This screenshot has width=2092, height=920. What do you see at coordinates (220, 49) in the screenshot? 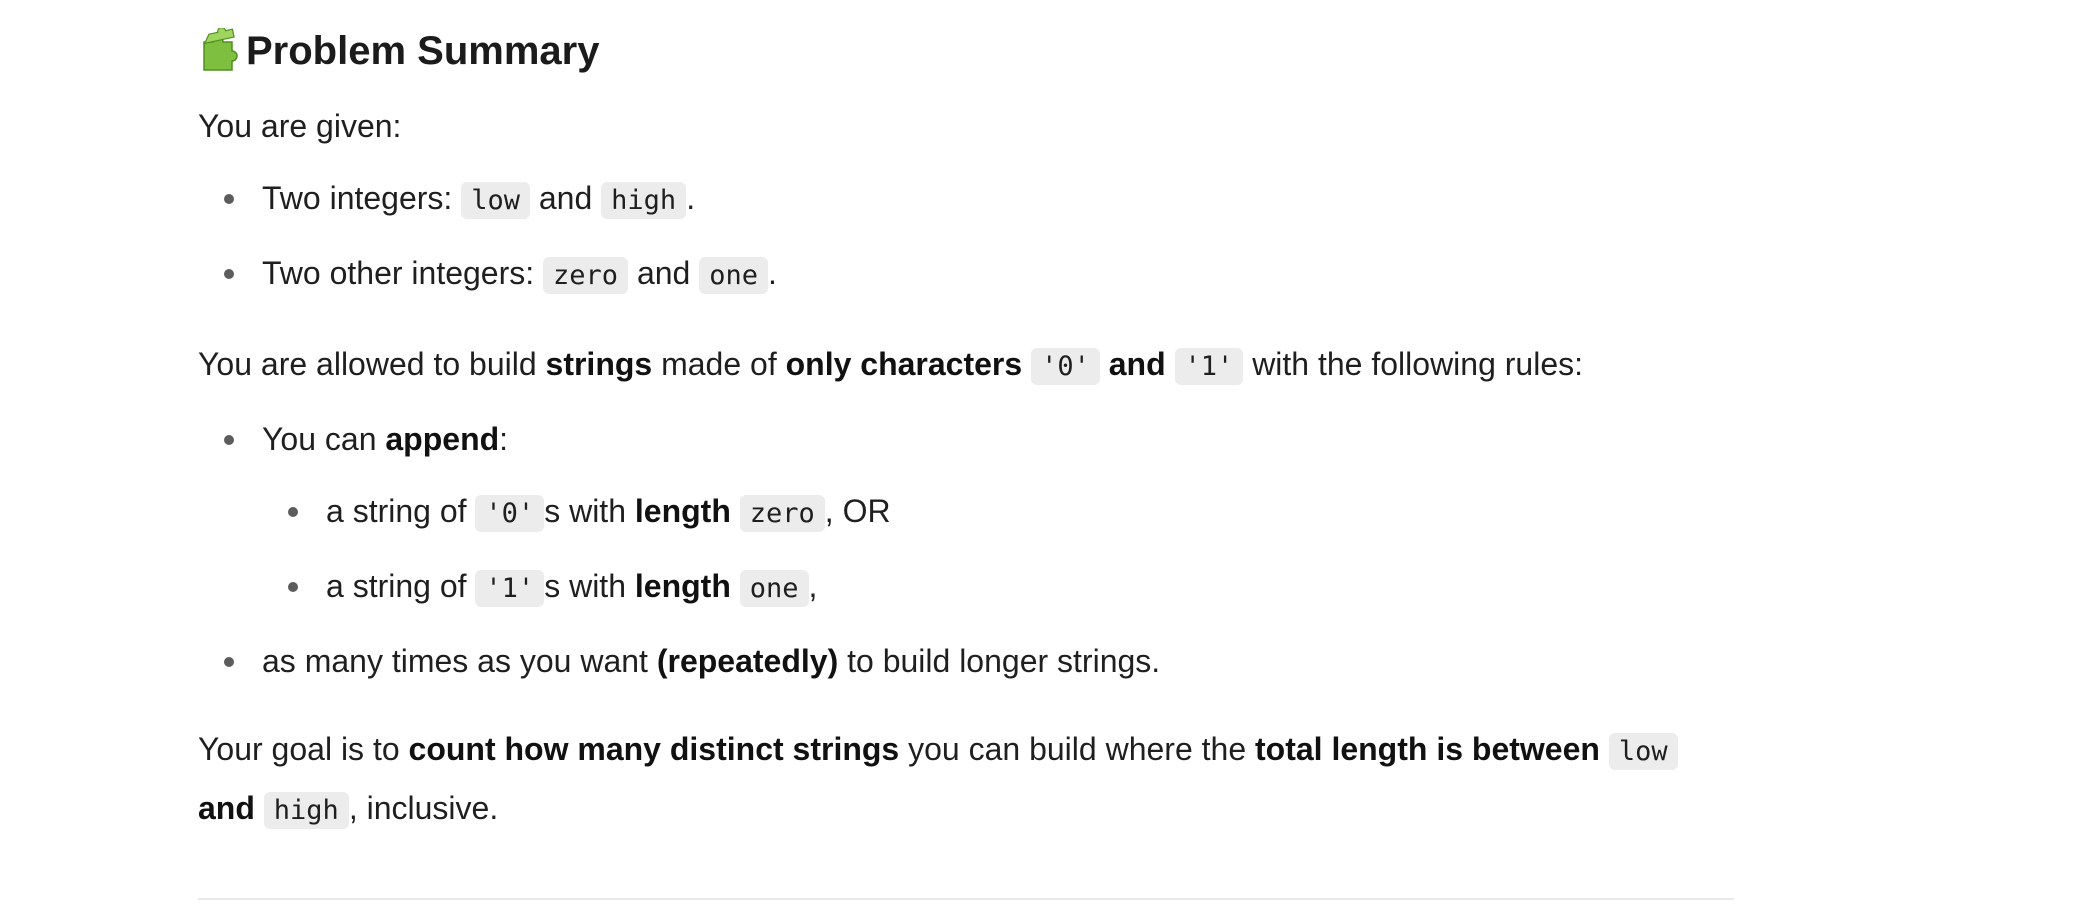
I see `puzzle-piece-icon` at bounding box center [220, 49].